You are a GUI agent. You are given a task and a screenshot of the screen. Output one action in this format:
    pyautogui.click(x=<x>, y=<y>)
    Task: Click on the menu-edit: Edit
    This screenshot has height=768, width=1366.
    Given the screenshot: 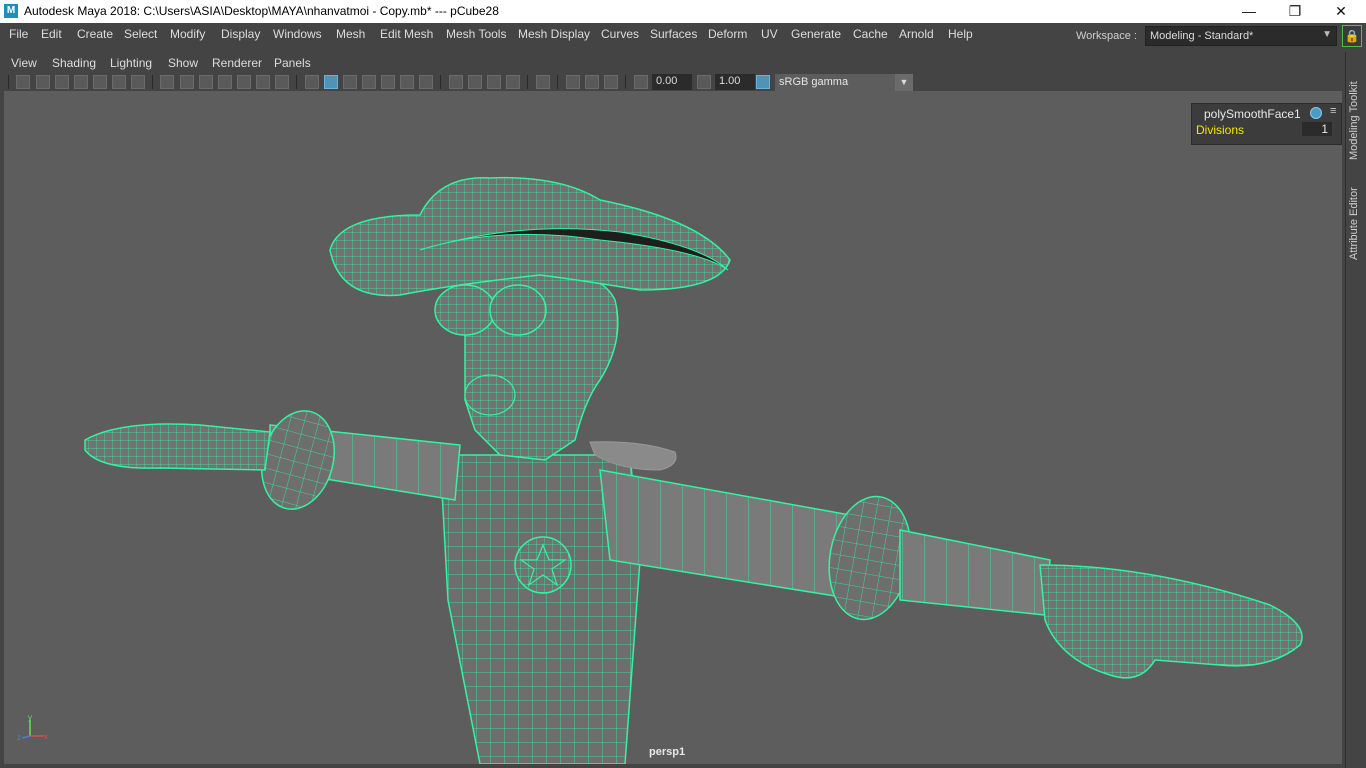 What is the action you would take?
    pyautogui.click(x=51, y=34)
    